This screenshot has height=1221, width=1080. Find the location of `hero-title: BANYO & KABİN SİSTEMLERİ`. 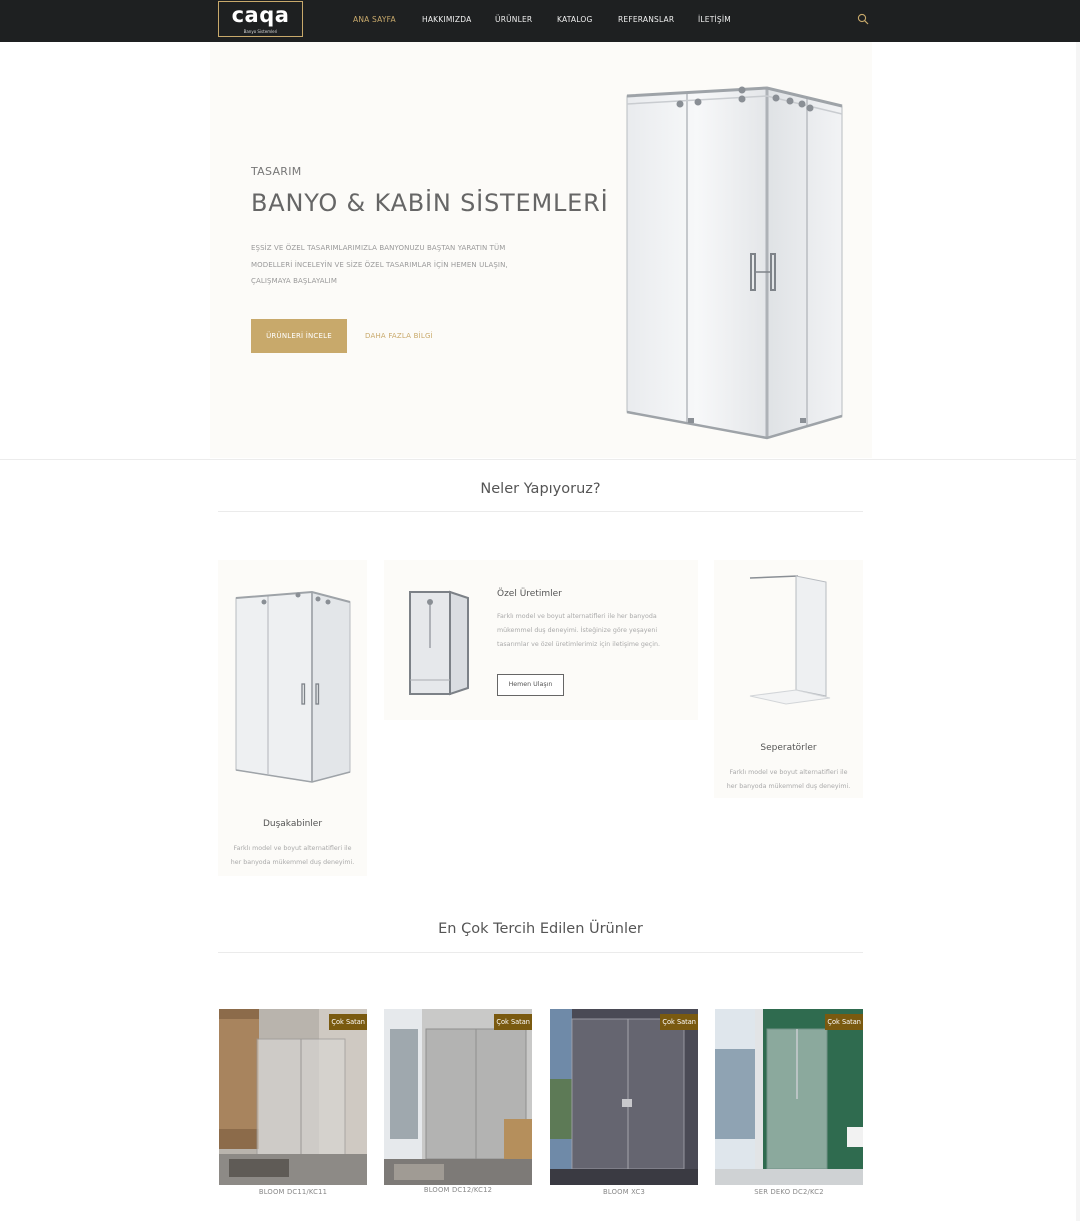

hero-title: BANYO & KABİN SİSTEMLERİ is located at coordinates (430, 203).